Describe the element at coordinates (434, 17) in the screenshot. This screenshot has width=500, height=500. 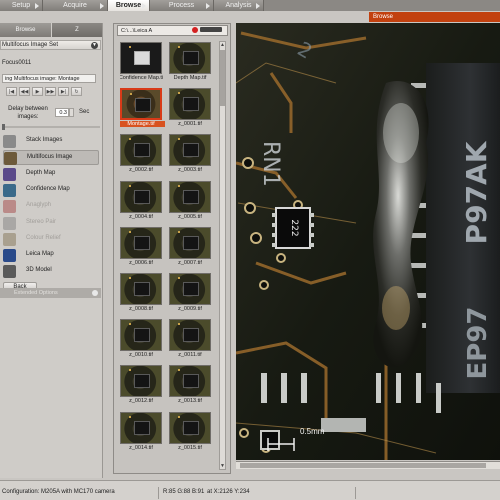
I see `viewer-tab-browse: Browse` at that location.